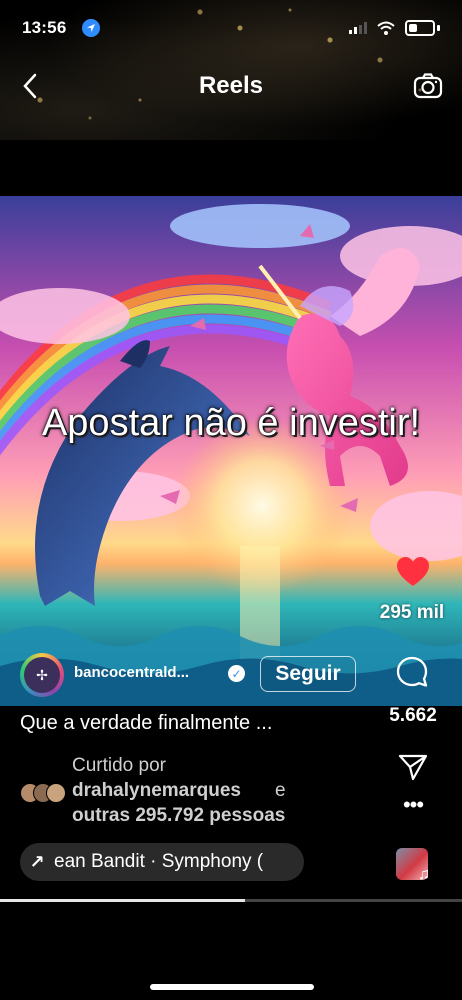  I want to click on heart-icon, so click(413, 571).